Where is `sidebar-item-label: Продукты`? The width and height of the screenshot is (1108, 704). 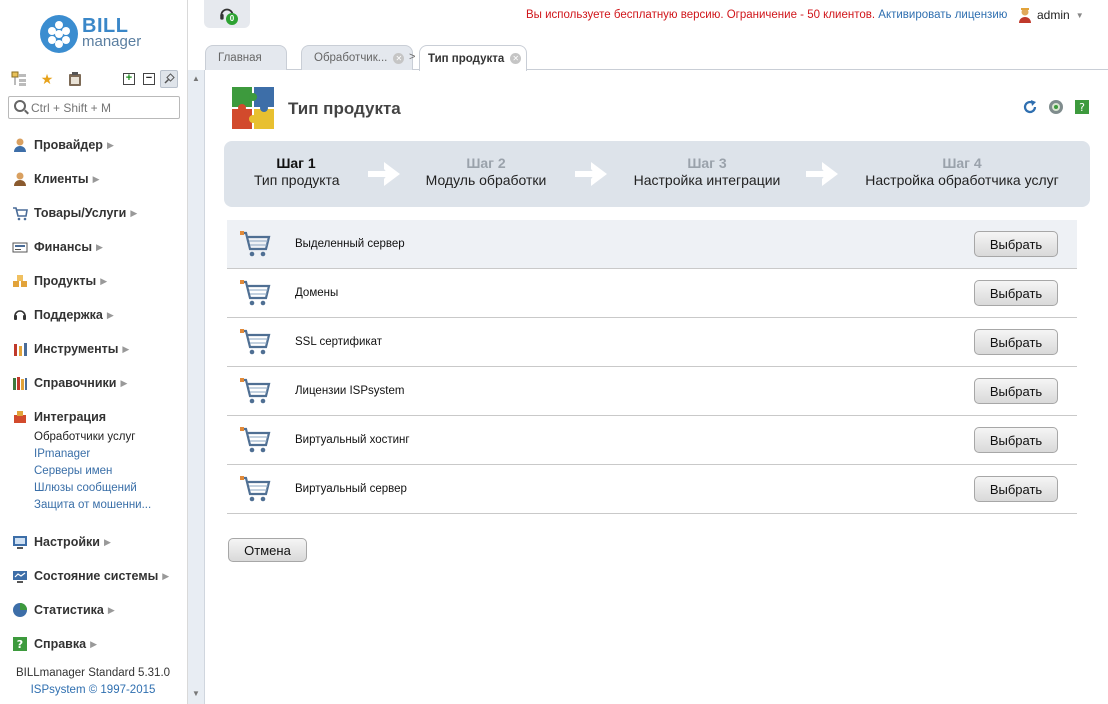 sidebar-item-label: Продукты is located at coordinates (65, 281).